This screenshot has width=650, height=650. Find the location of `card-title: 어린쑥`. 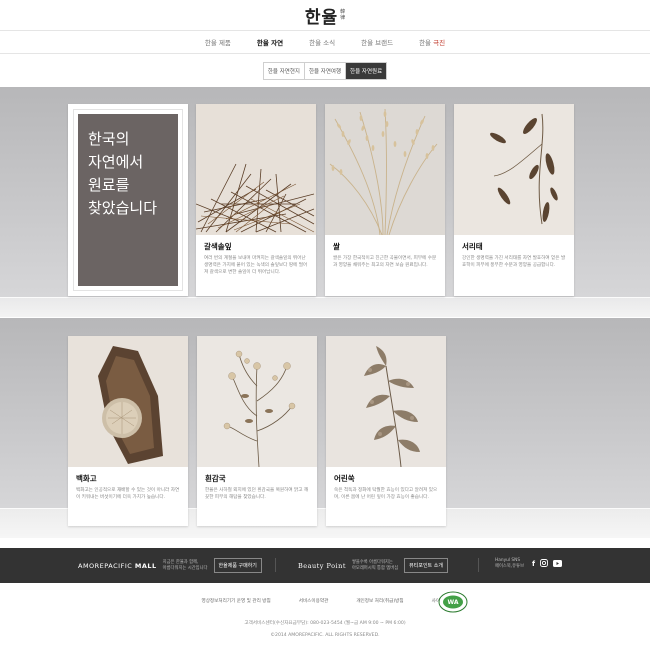

card-title: 어린쑥 is located at coordinates (344, 478).